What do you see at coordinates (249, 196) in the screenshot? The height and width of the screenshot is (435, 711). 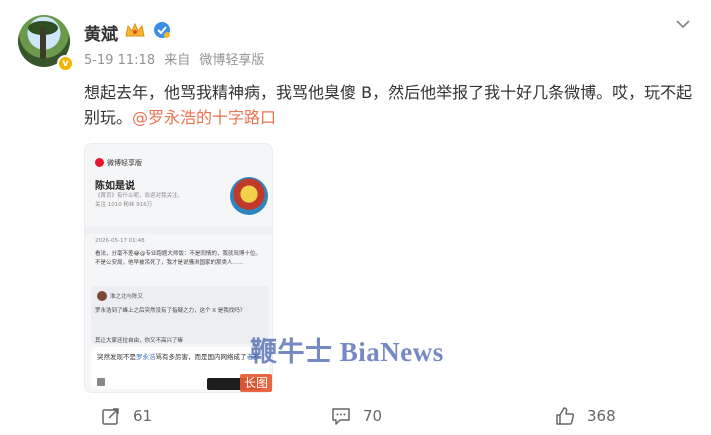 I see `card-avatar` at bounding box center [249, 196].